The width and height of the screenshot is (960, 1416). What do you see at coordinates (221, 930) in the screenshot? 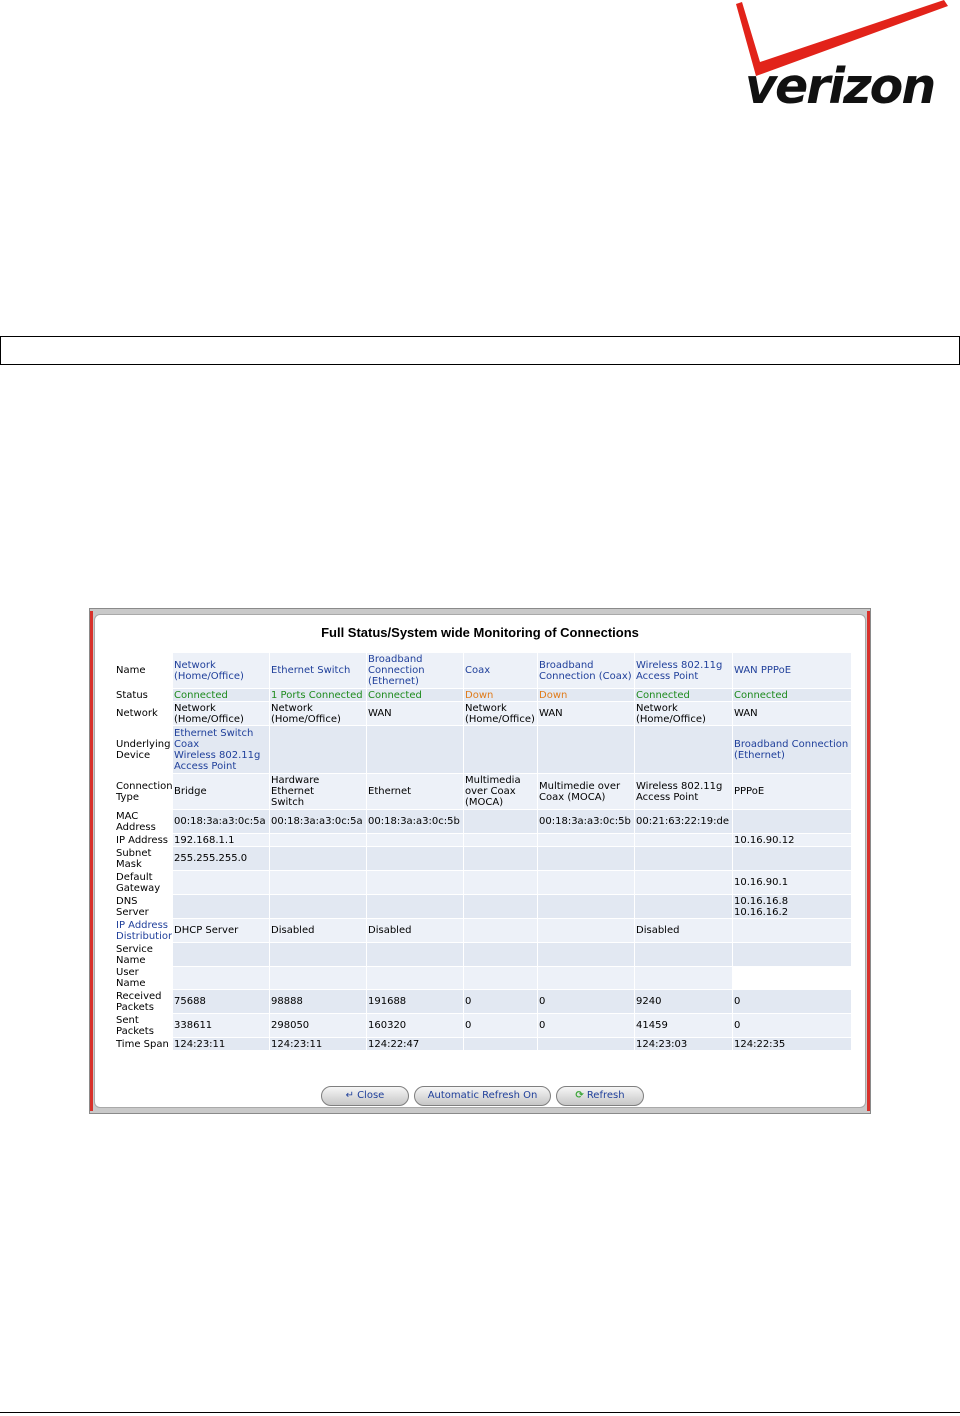
I see `table-cell: DHCP Server` at bounding box center [221, 930].